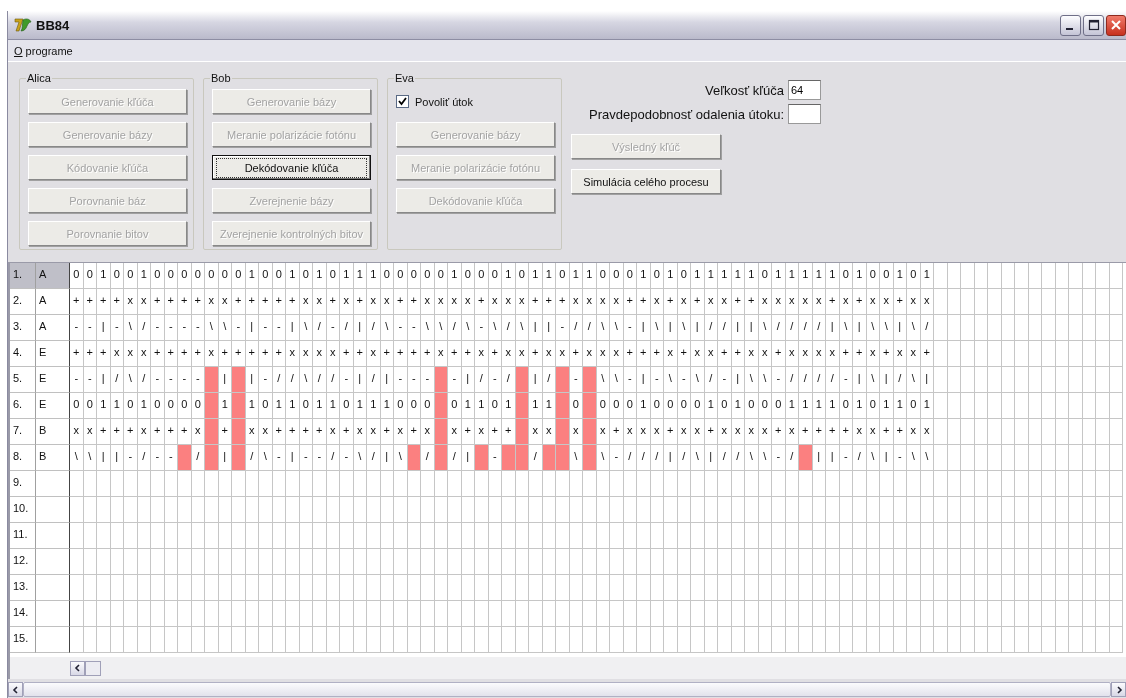 This screenshot has height=698, width=1126. I want to click on row-number: 14., so click(23, 614).